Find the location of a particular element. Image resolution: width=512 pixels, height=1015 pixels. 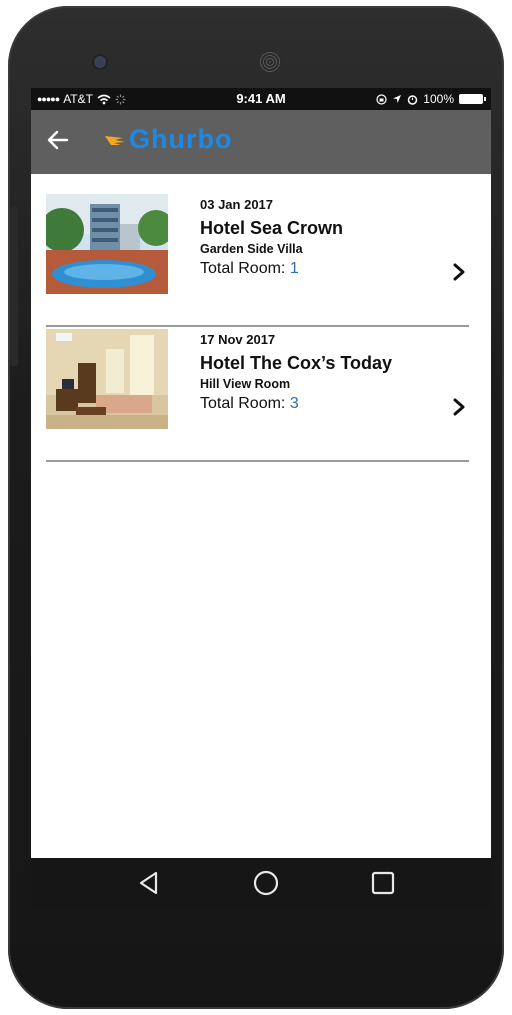

battery-icon is located at coordinates (472, 99).